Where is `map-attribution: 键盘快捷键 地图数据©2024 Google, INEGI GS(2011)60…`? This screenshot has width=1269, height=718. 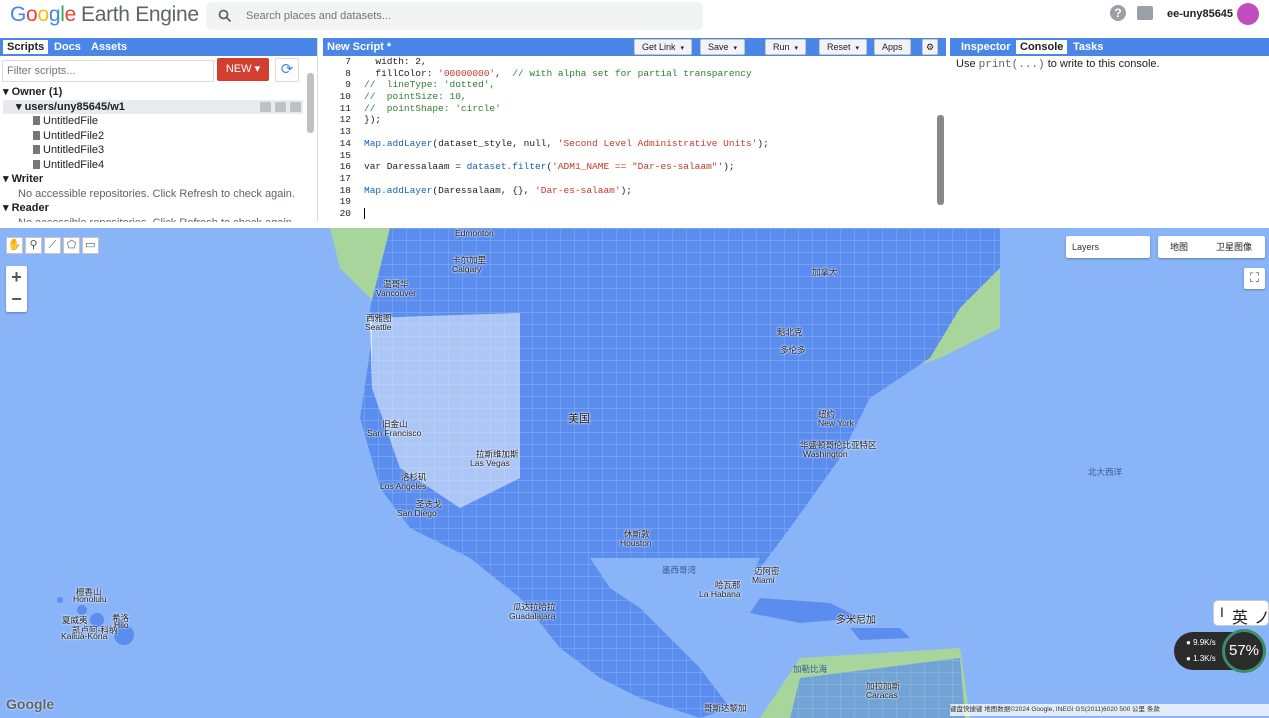
map-attribution: 键盘快捷键 地图数据©2024 Google, INEGI GS(2011)60… is located at coordinates (1109, 710).